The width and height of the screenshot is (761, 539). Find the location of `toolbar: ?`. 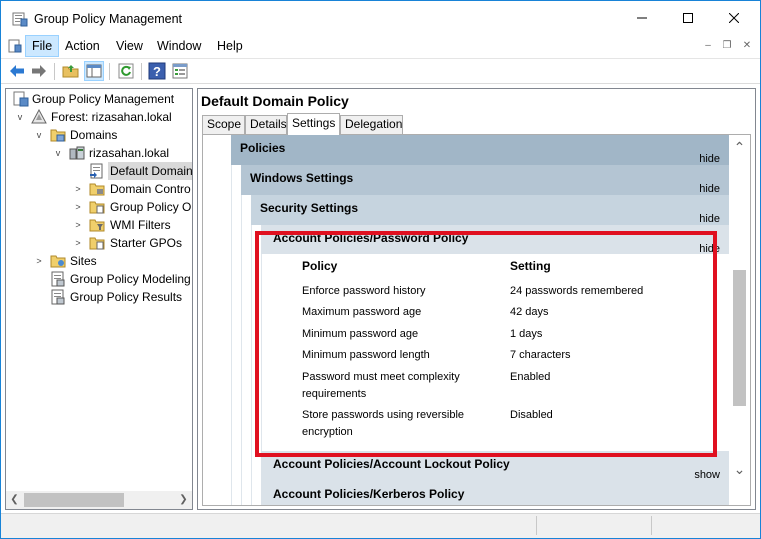

toolbar: ? is located at coordinates (380, 71).